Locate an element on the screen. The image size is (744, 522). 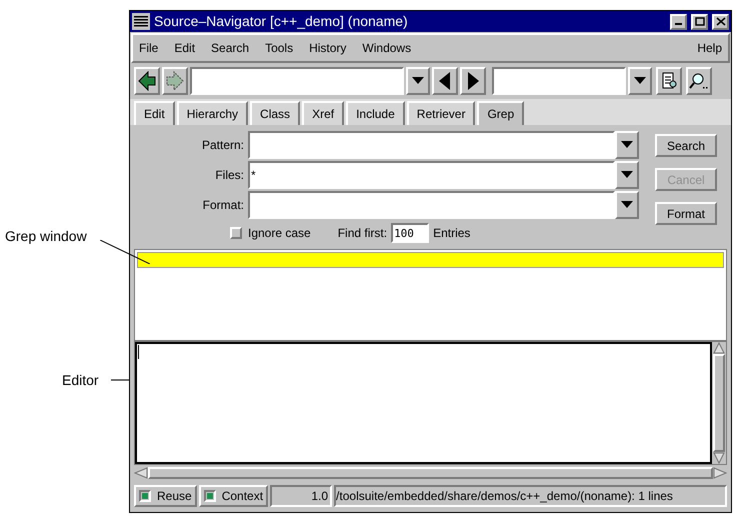
input-field: * is located at coordinates (431, 175).